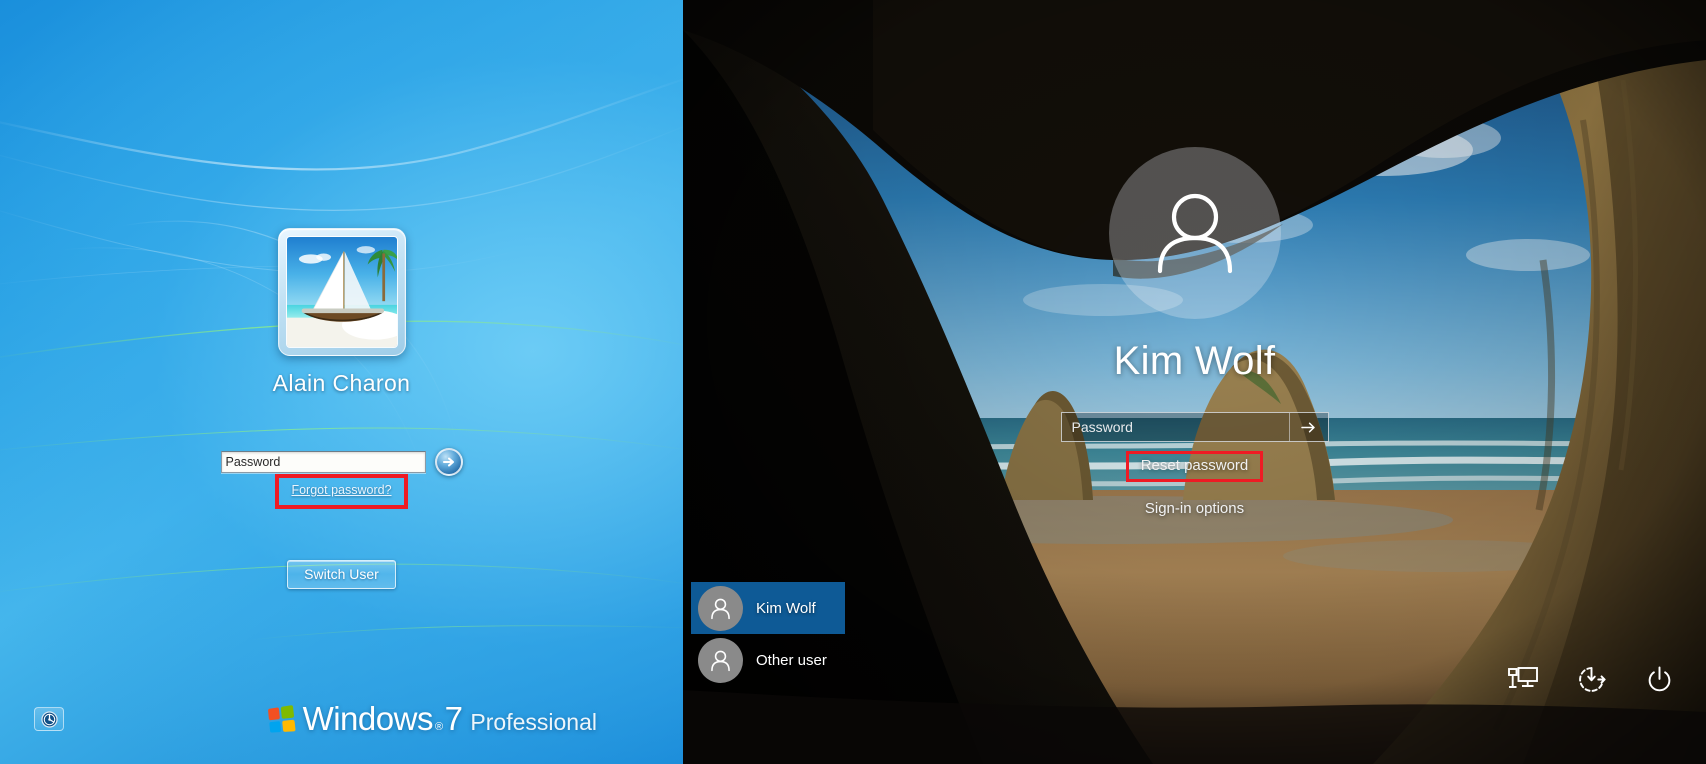  What do you see at coordinates (841, 660) in the screenshot?
I see `user-list-item-other-user: Other user` at bounding box center [841, 660].